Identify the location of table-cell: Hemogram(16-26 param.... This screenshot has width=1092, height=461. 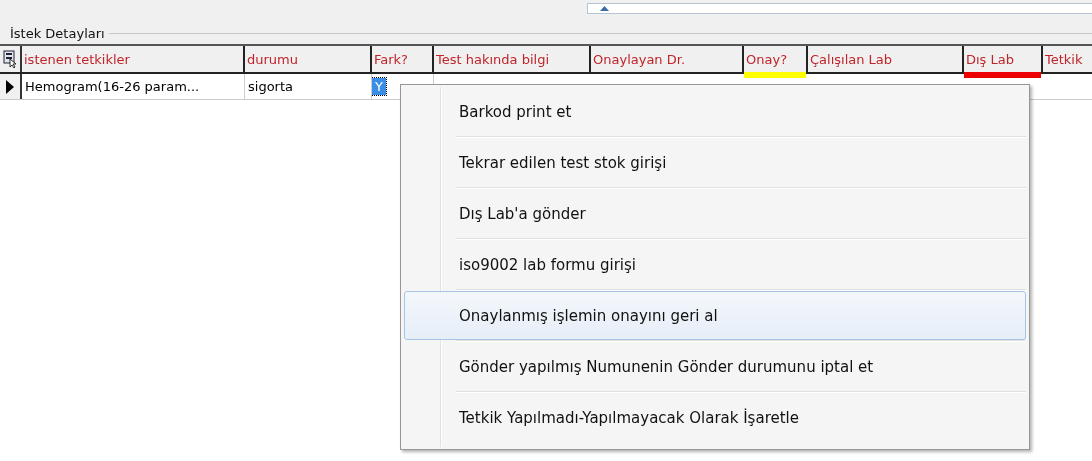
(111, 86).